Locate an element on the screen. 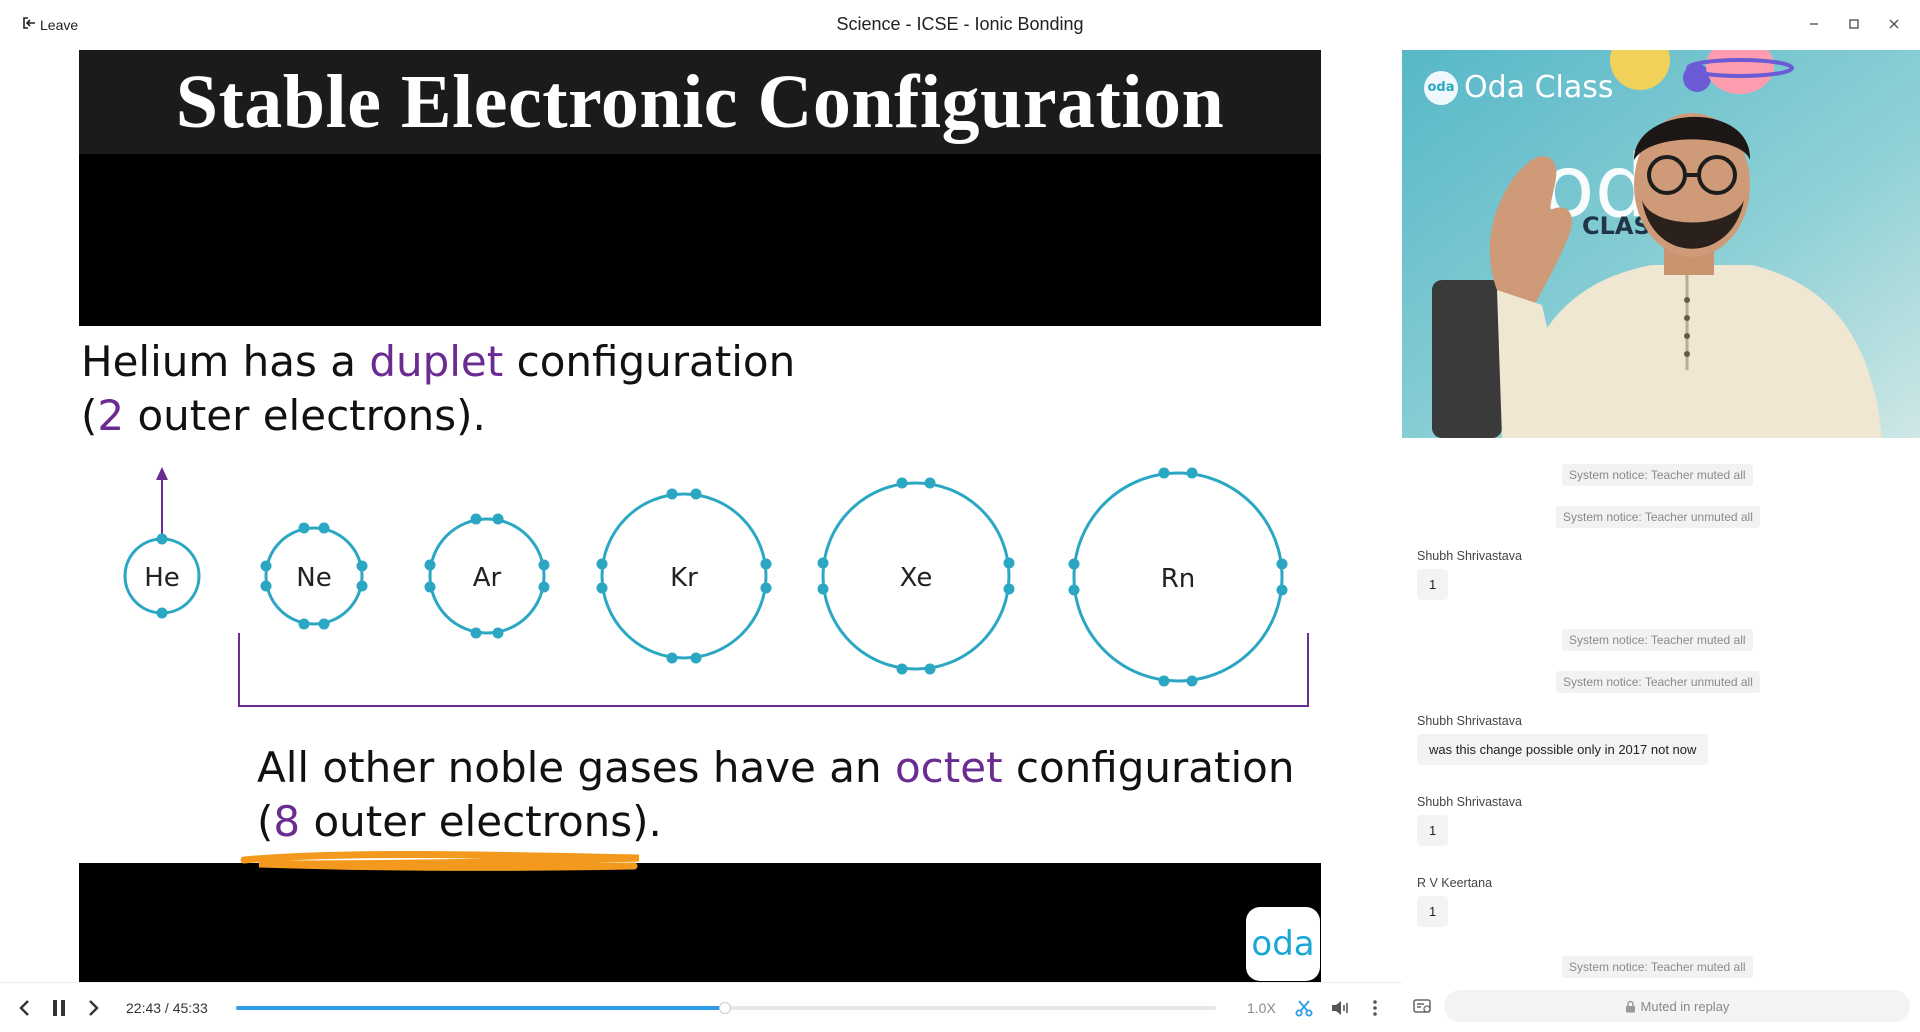  atom-ne: Ne is located at coordinates (314, 576).